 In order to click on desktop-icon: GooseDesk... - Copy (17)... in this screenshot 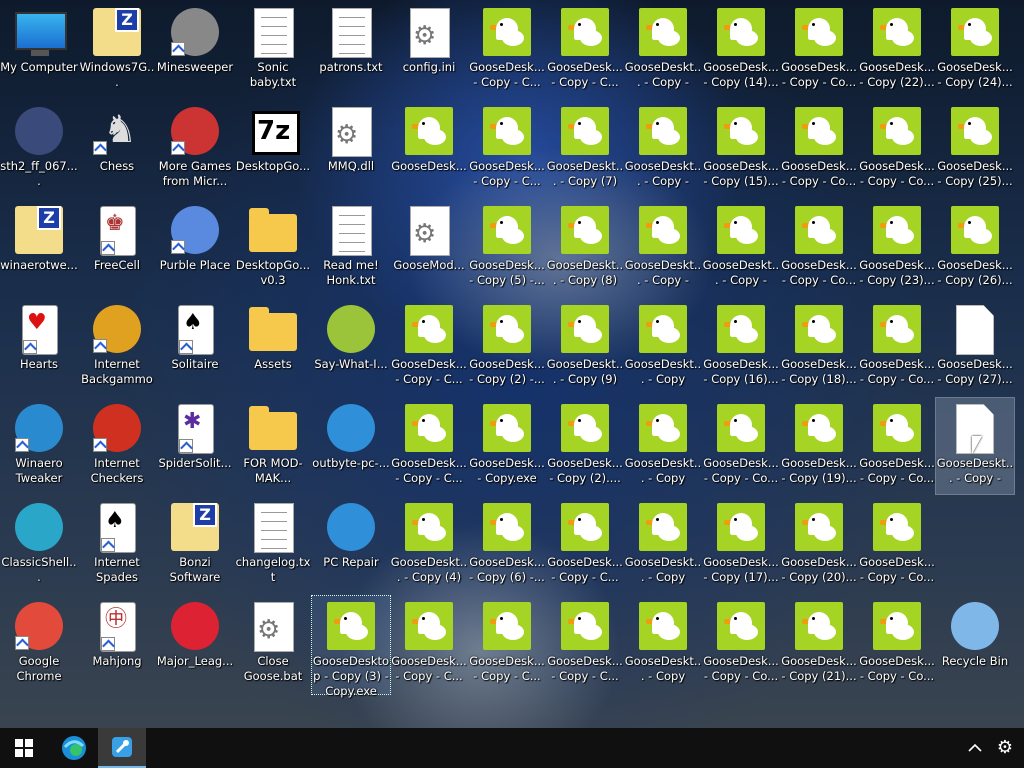, I will do `click(741, 545)`.